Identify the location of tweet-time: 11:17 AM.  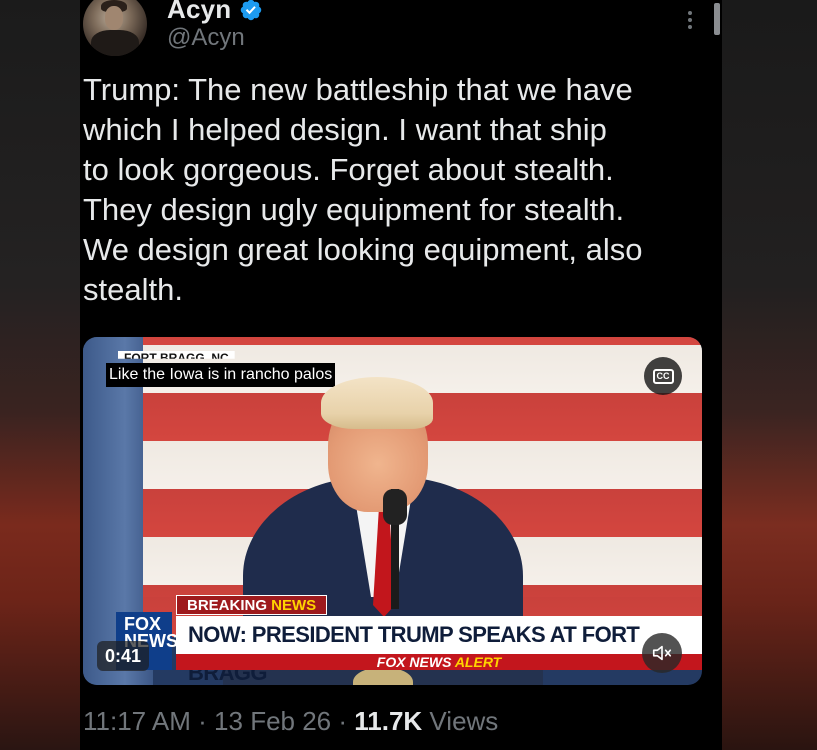
(137, 721).